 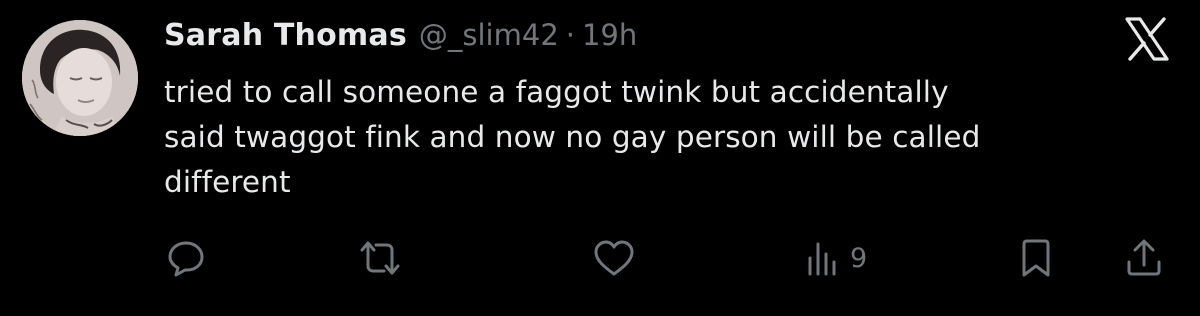 I want to click on heart-icon, so click(x=614, y=258).